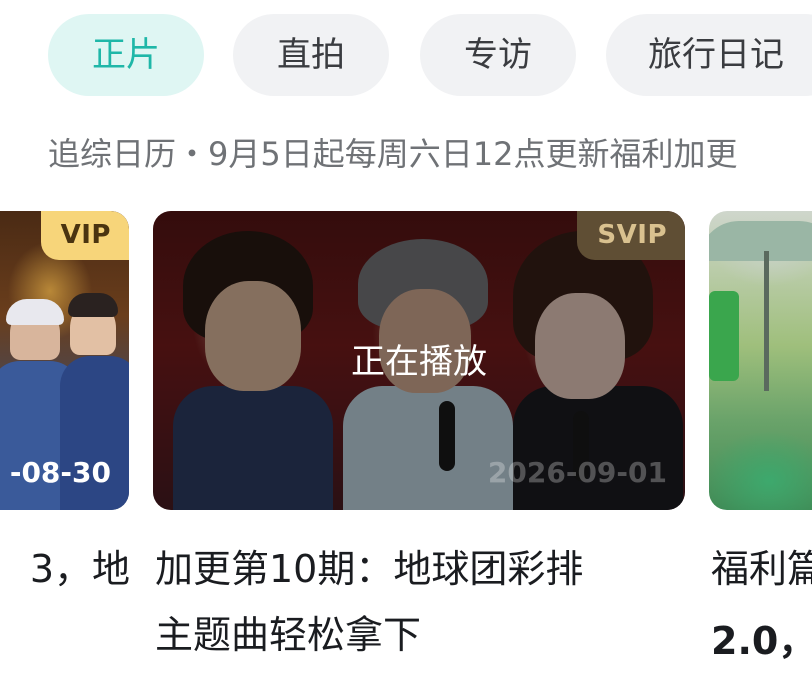 This screenshot has height=690, width=812. Describe the element at coordinates (311, 55) in the screenshot. I see `tab-fancam: 直拍` at that location.